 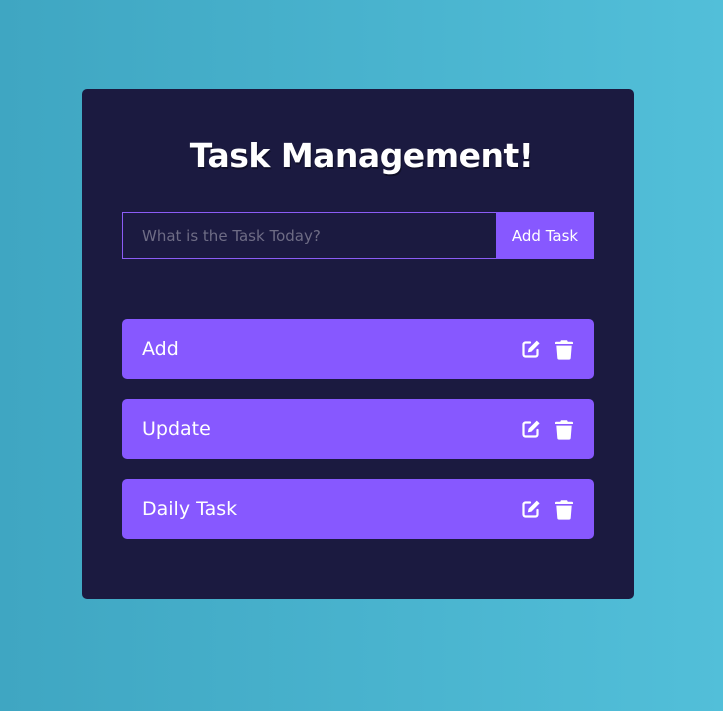 What do you see at coordinates (176, 429) in the screenshot?
I see `task-label: Update` at bounding box center [176, 429].